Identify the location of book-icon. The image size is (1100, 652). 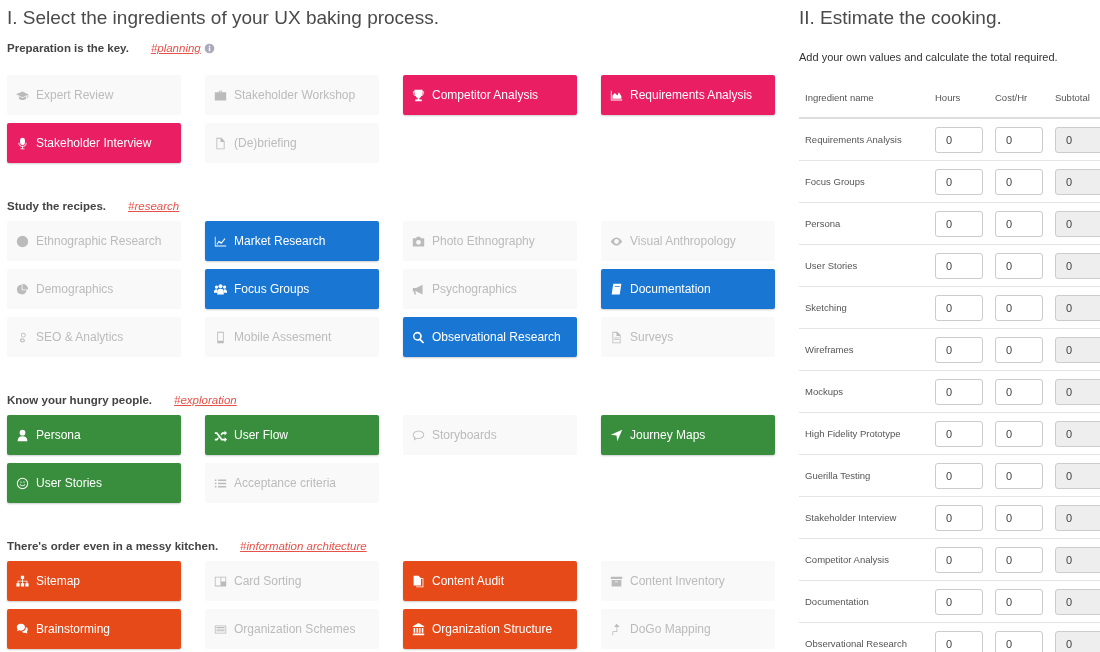
(616, 289).